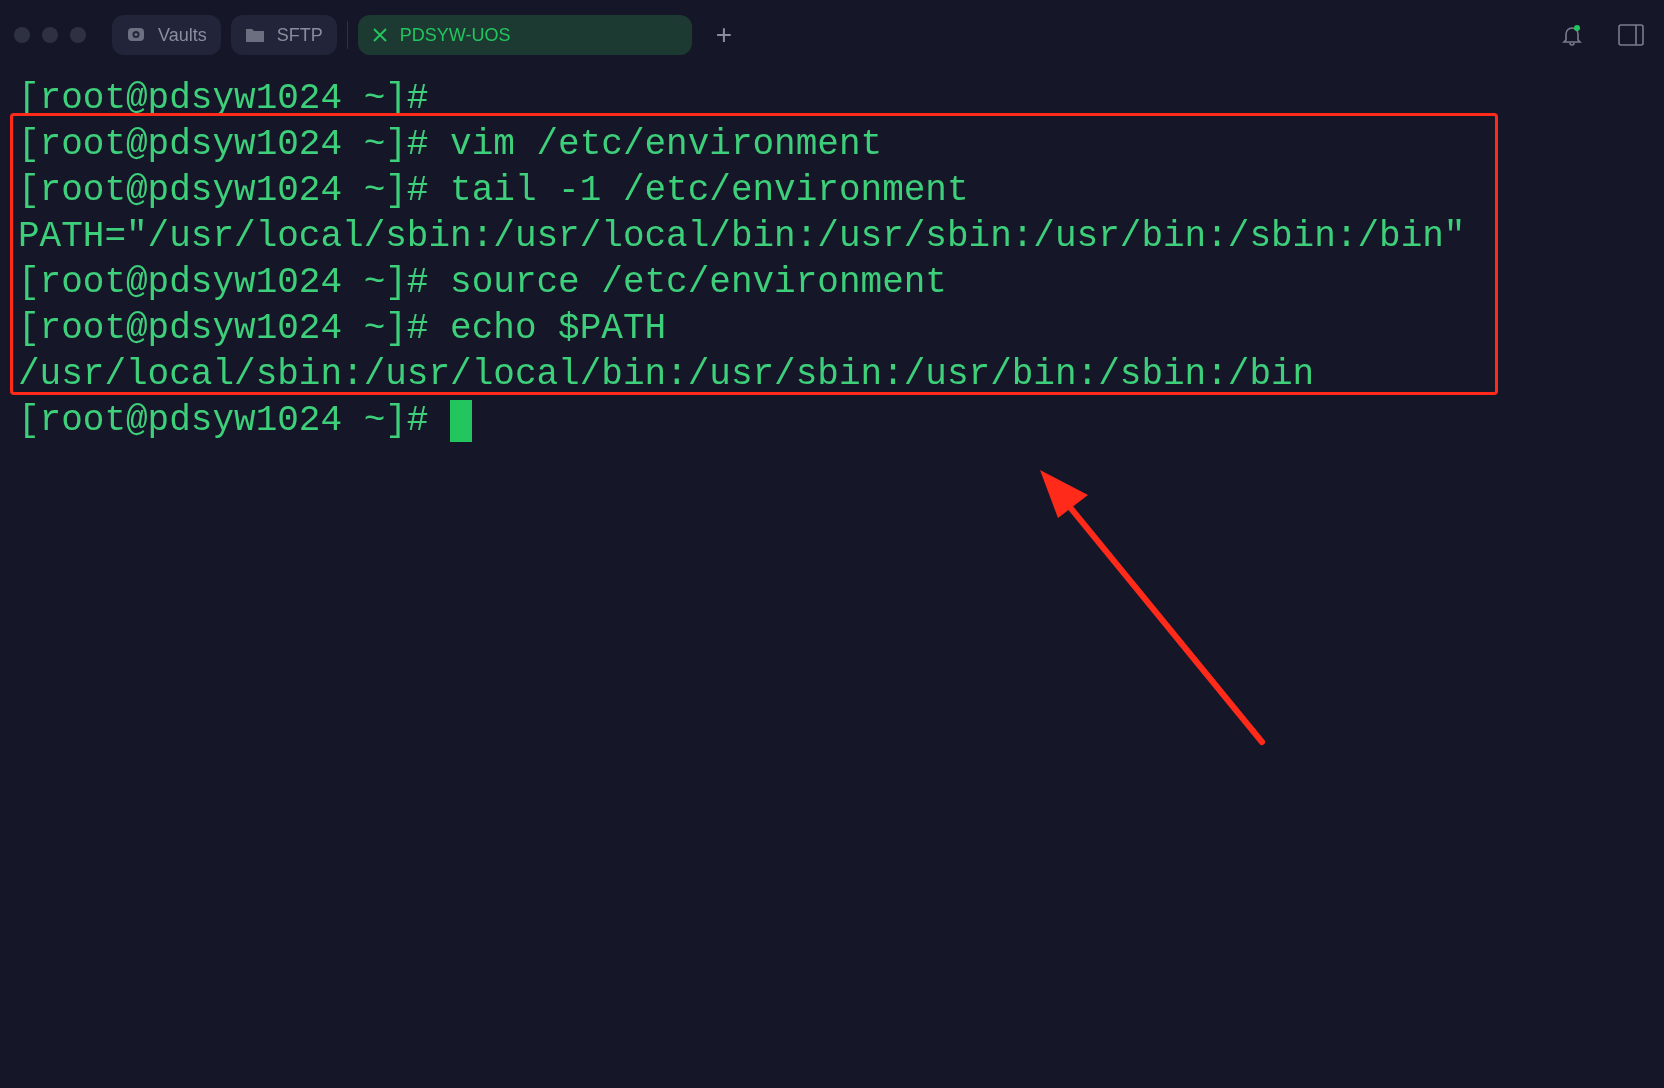 The height and width of the screenshot is (1088, 1664). What do you see at coordinates (493, 191) in the screenshot?
I see `terminal-line: [root@pdsyw1024 ~]# tail -1 /etc/environment` at bounding box center [493, 191].